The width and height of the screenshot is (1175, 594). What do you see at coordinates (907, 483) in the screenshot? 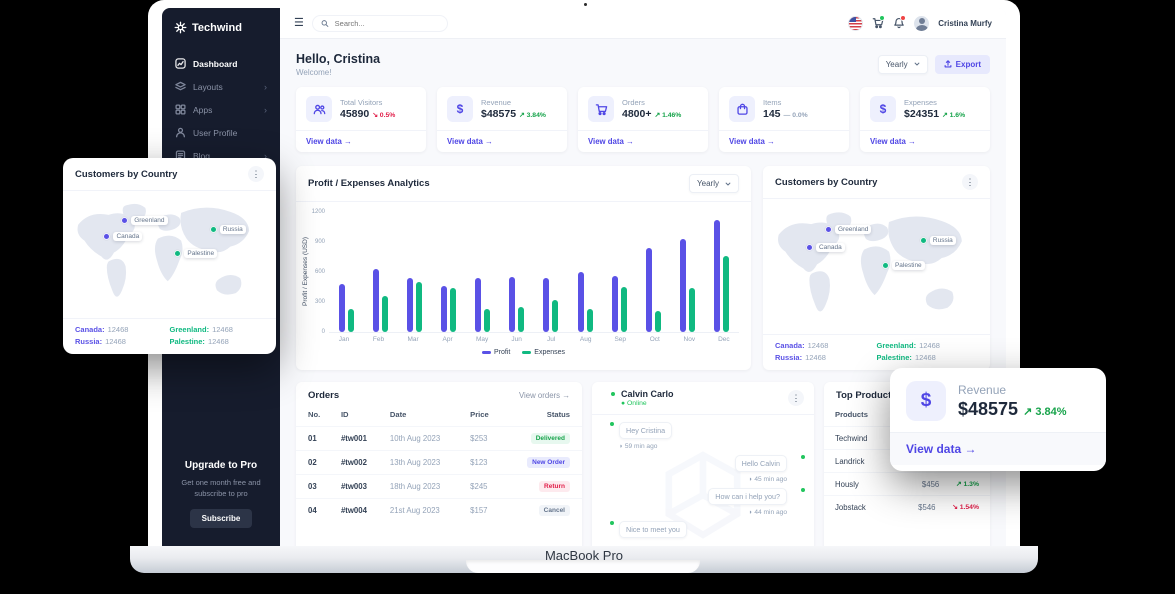
I see `product-row-hously: Hously $456 ↗ 1.3%` at bounding box center [907, 483].